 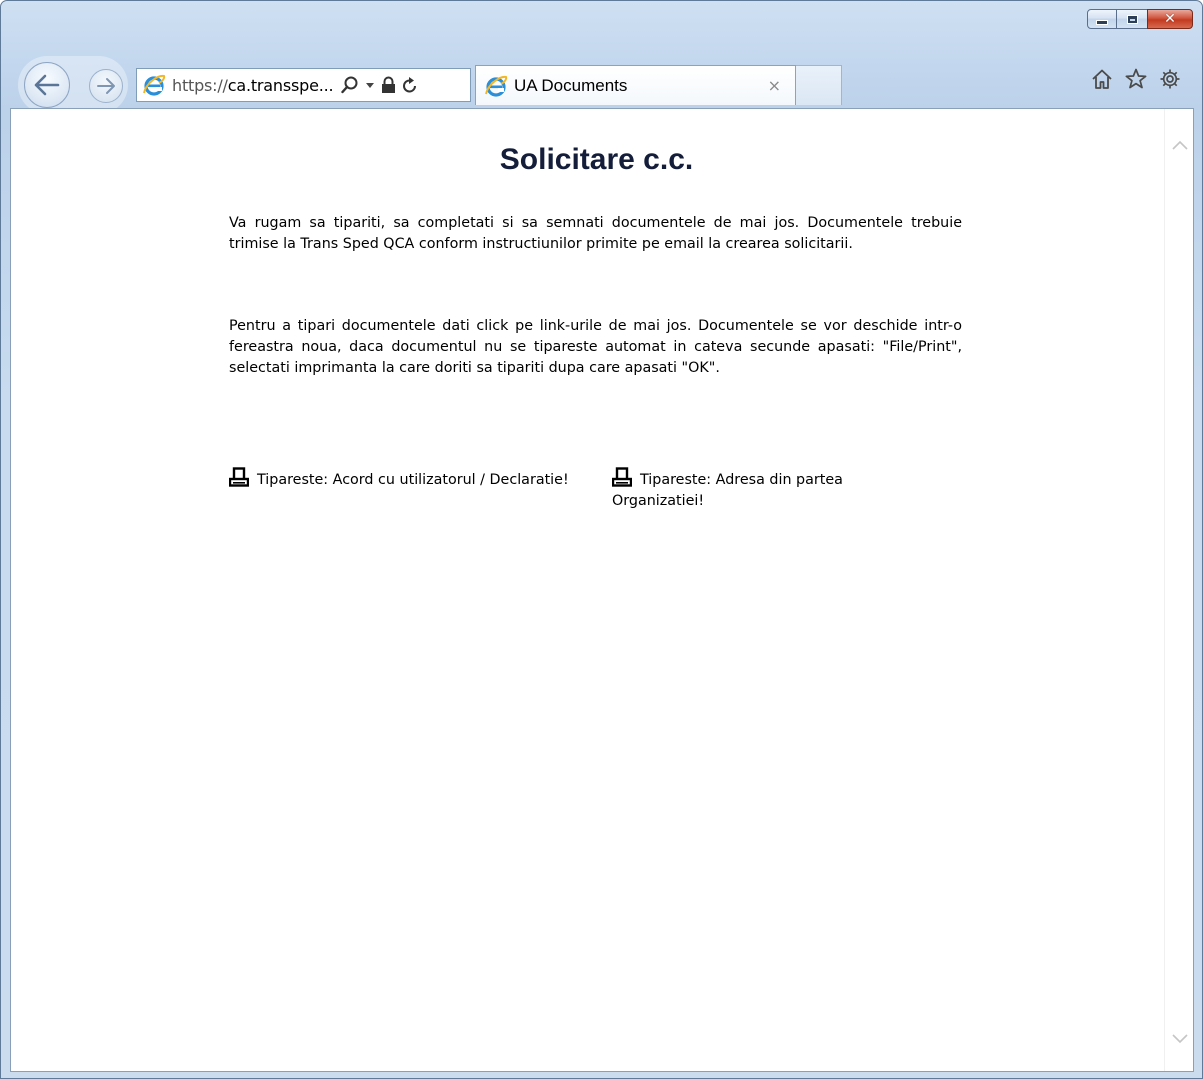 I want to click on tab-ua-documents: UA Documents ×, so click(x=635, y=85).